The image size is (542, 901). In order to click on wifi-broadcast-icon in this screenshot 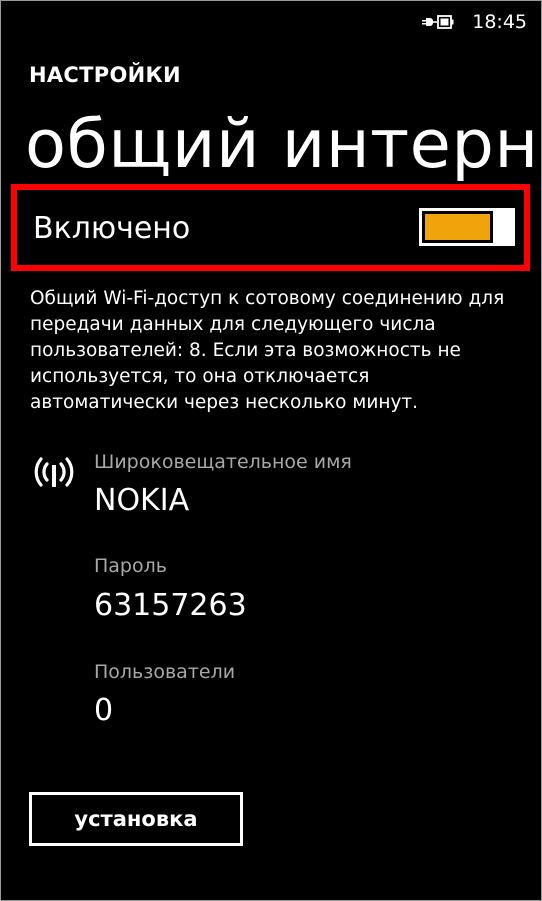, I will do `click(54, 472)`.